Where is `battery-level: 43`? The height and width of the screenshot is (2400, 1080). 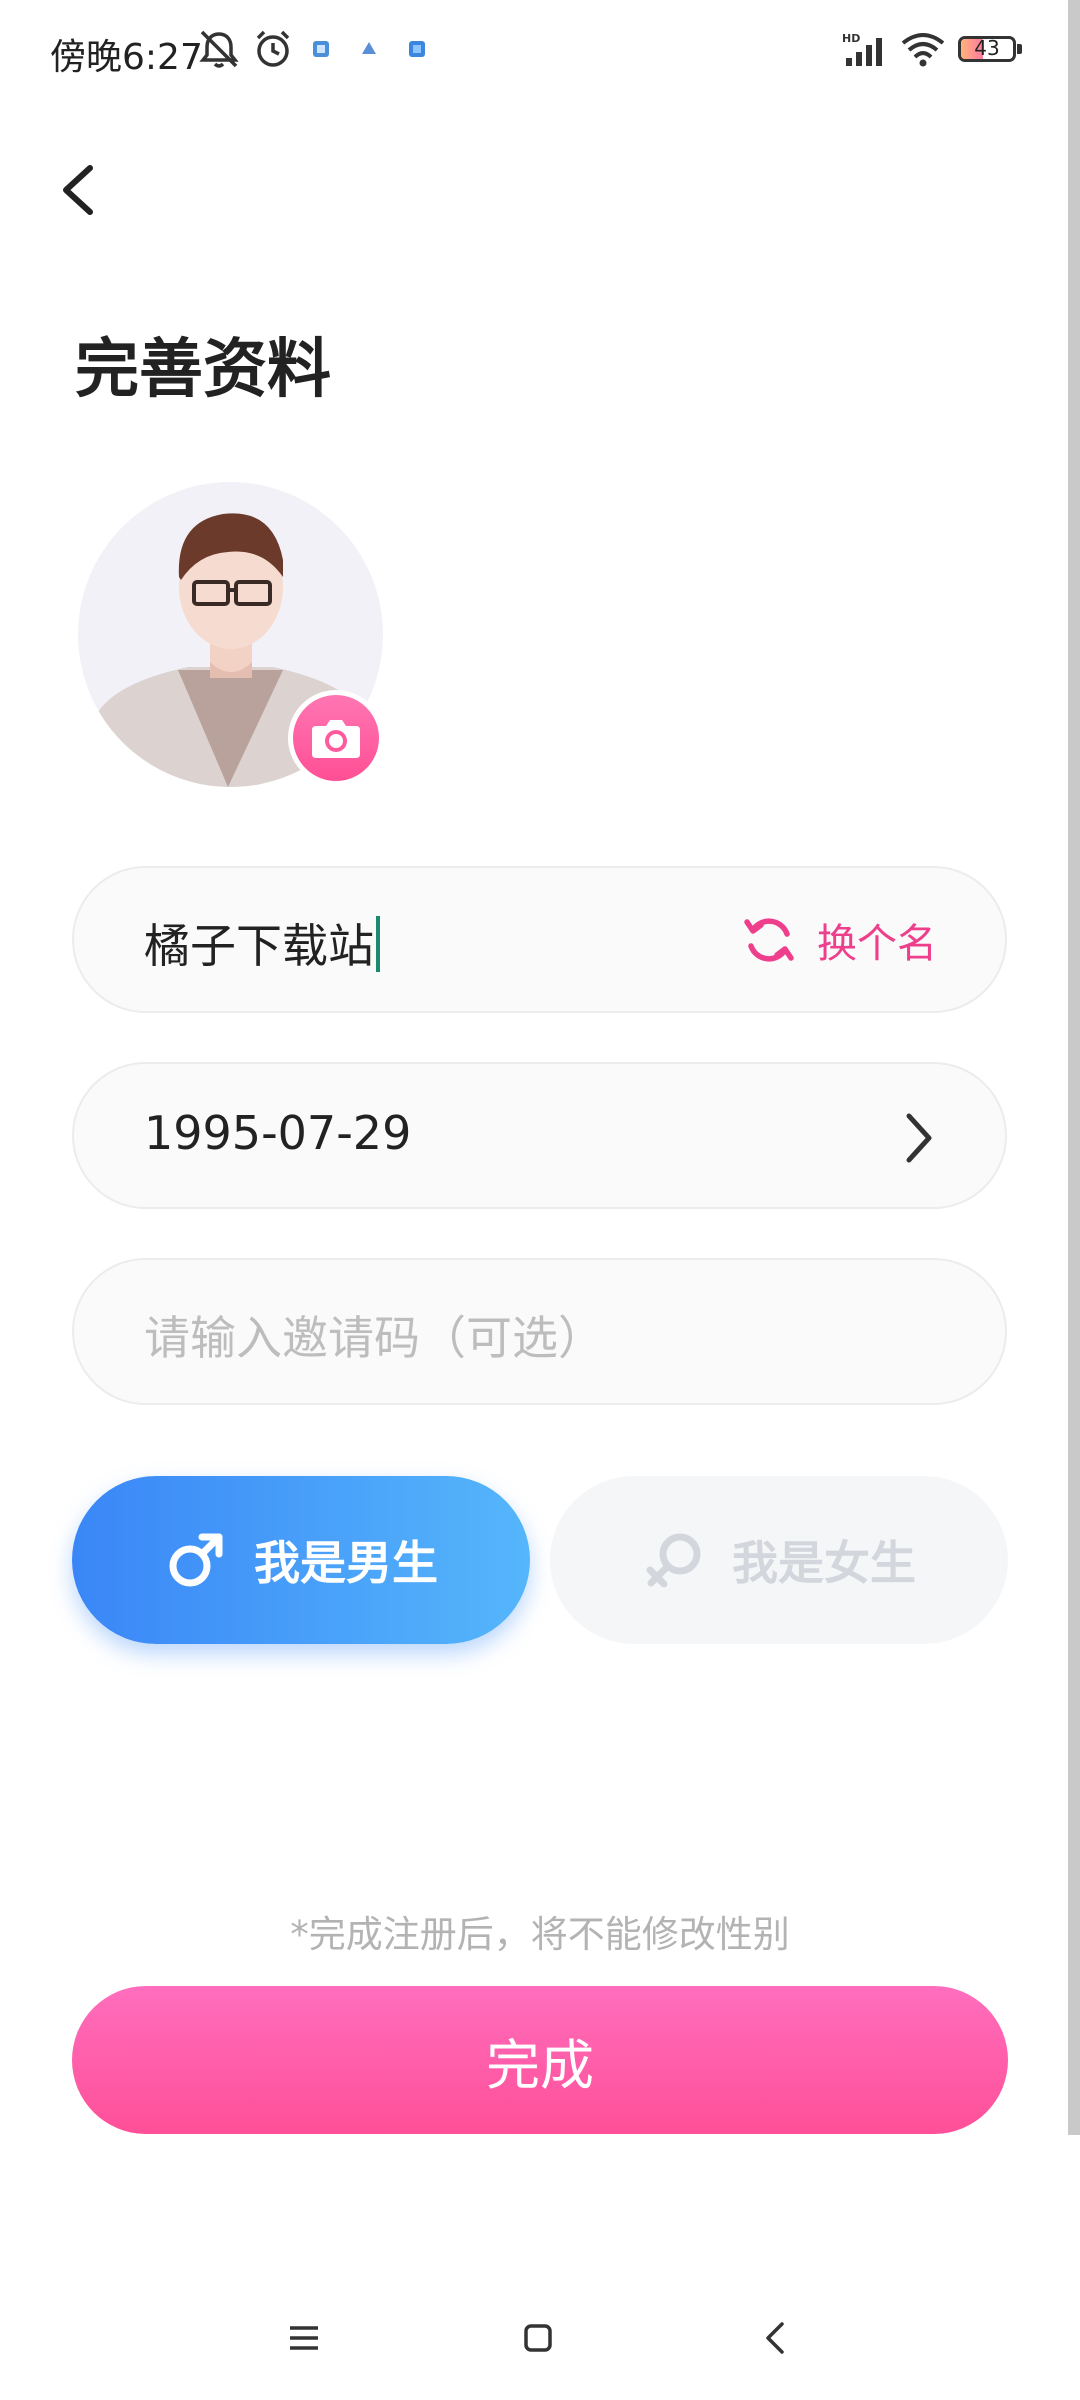 battery-level: 43 is located at coordinates (987, 48).